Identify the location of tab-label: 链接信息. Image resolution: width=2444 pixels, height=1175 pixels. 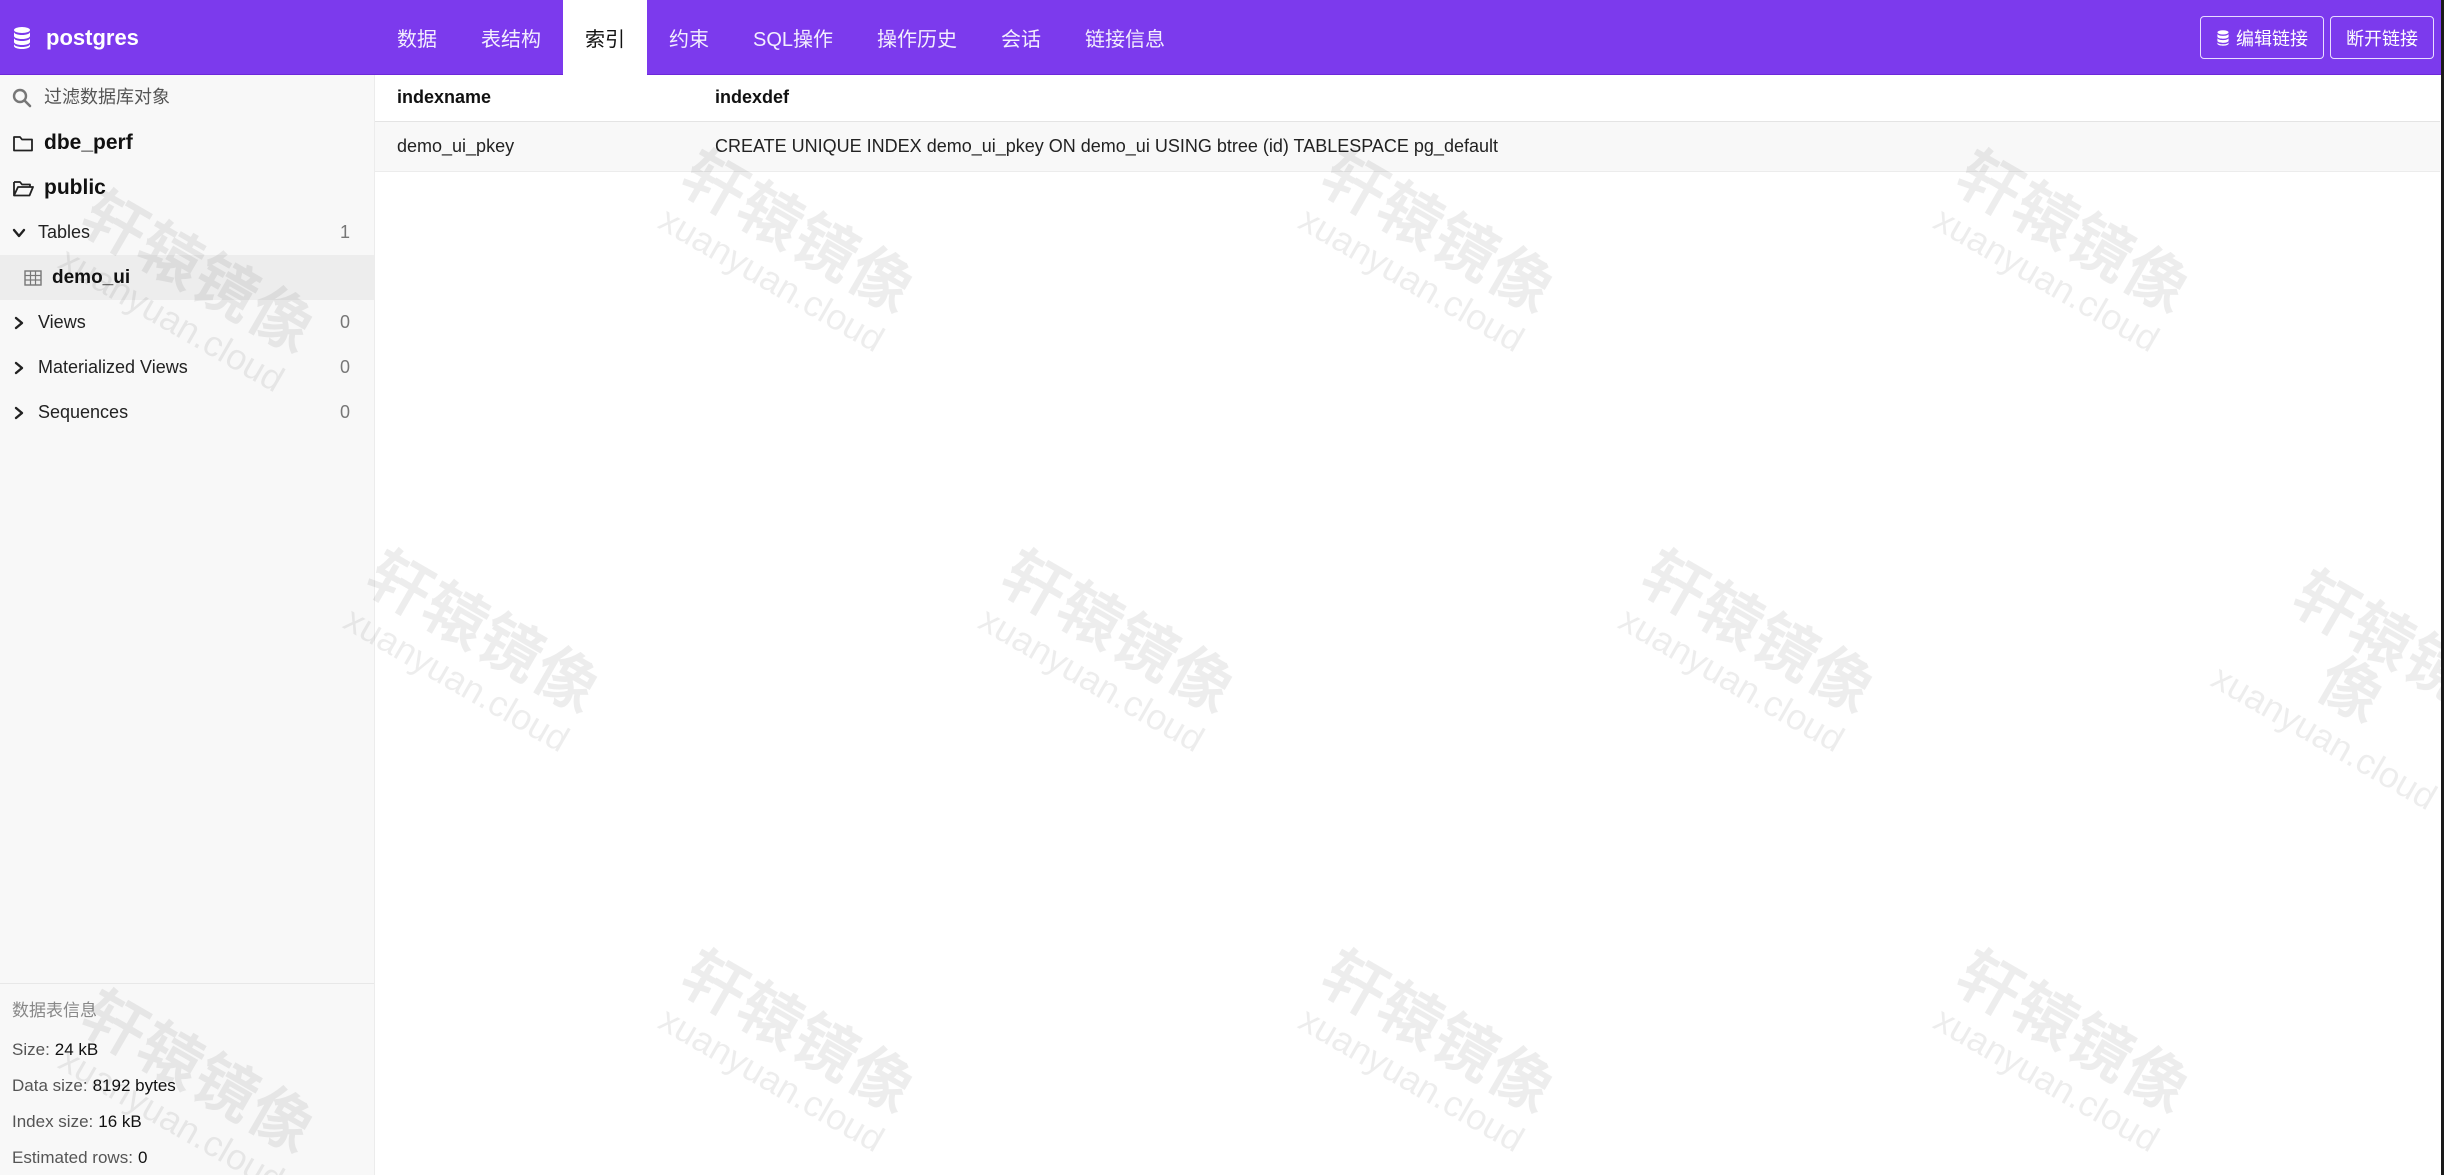
(1125, 40).